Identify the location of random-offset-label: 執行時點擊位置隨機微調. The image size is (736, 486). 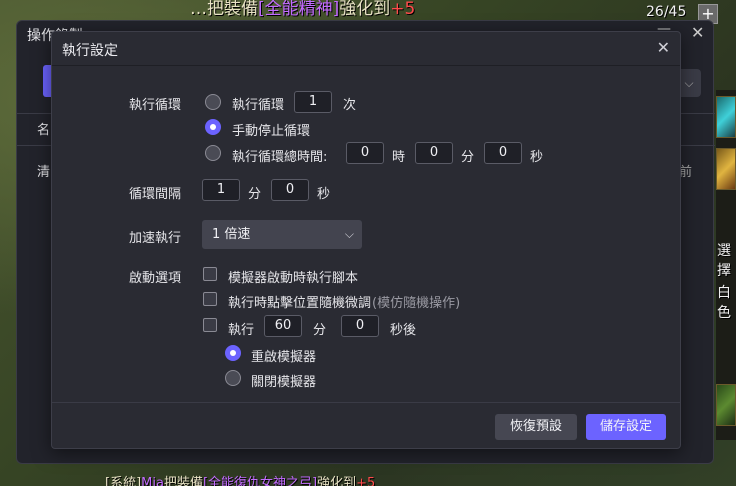
(300, 303).